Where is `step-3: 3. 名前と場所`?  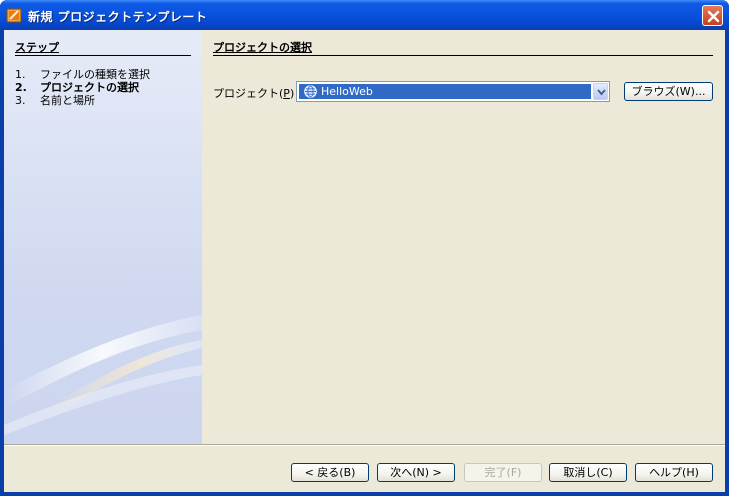
step-3: 3. 名前と場所 is located at coordinates (55, 100).